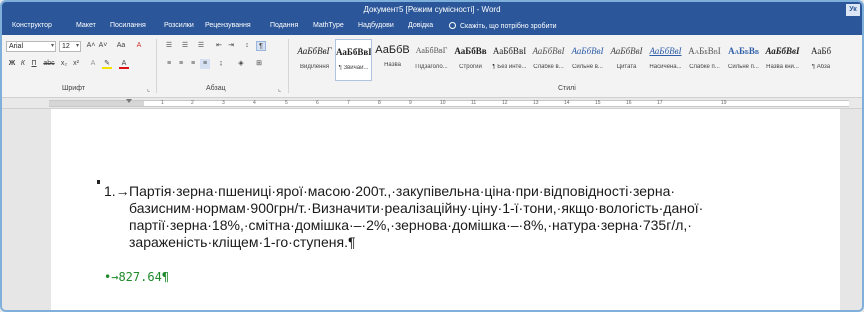 This screenshot has height=312, width=864. What do you see at coordinates (66, 46) in the screenshot?
I see `font-size-value: 12` at bounding box center [66, 46].